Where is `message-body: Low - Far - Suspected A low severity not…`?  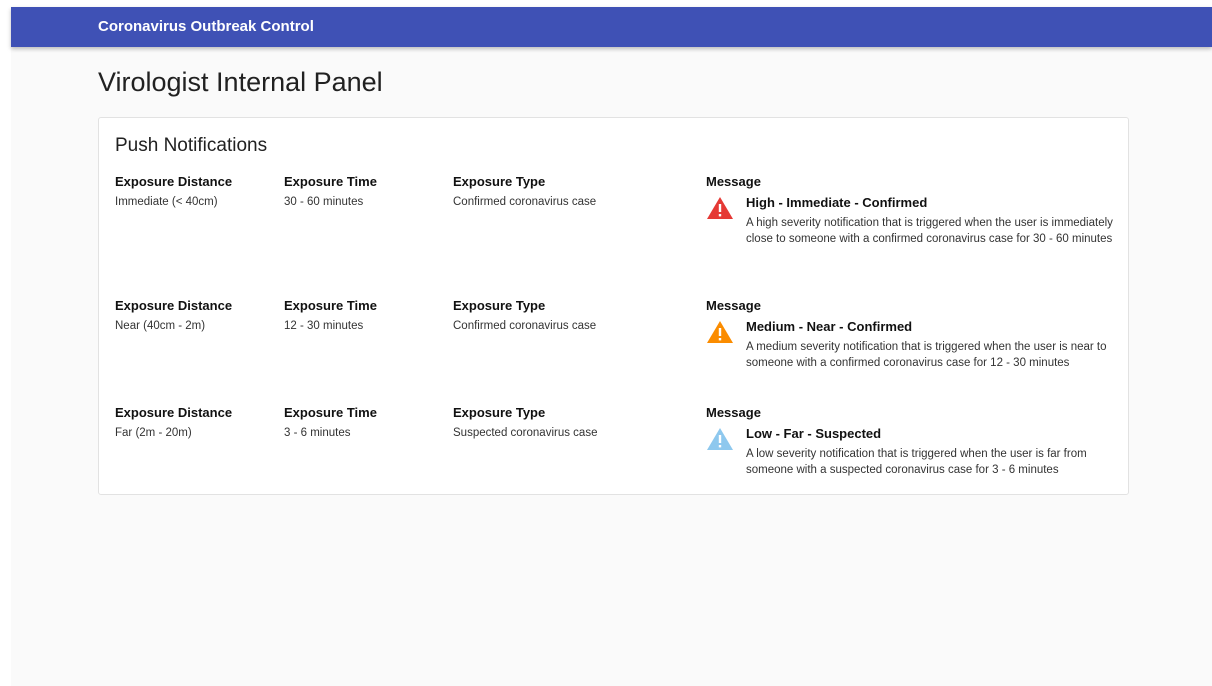 message-body: Low - Far - Suspected A low severity not… is located at coordinates (931, 452).